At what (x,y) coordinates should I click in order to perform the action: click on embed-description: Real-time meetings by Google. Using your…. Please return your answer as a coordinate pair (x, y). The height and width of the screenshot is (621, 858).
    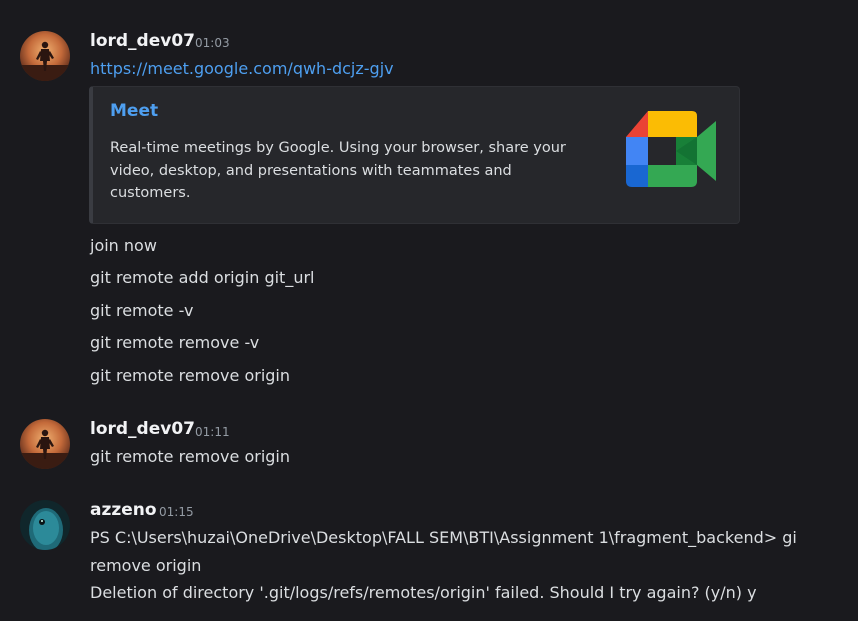
    Looking at the image, I should click on (338, 170).